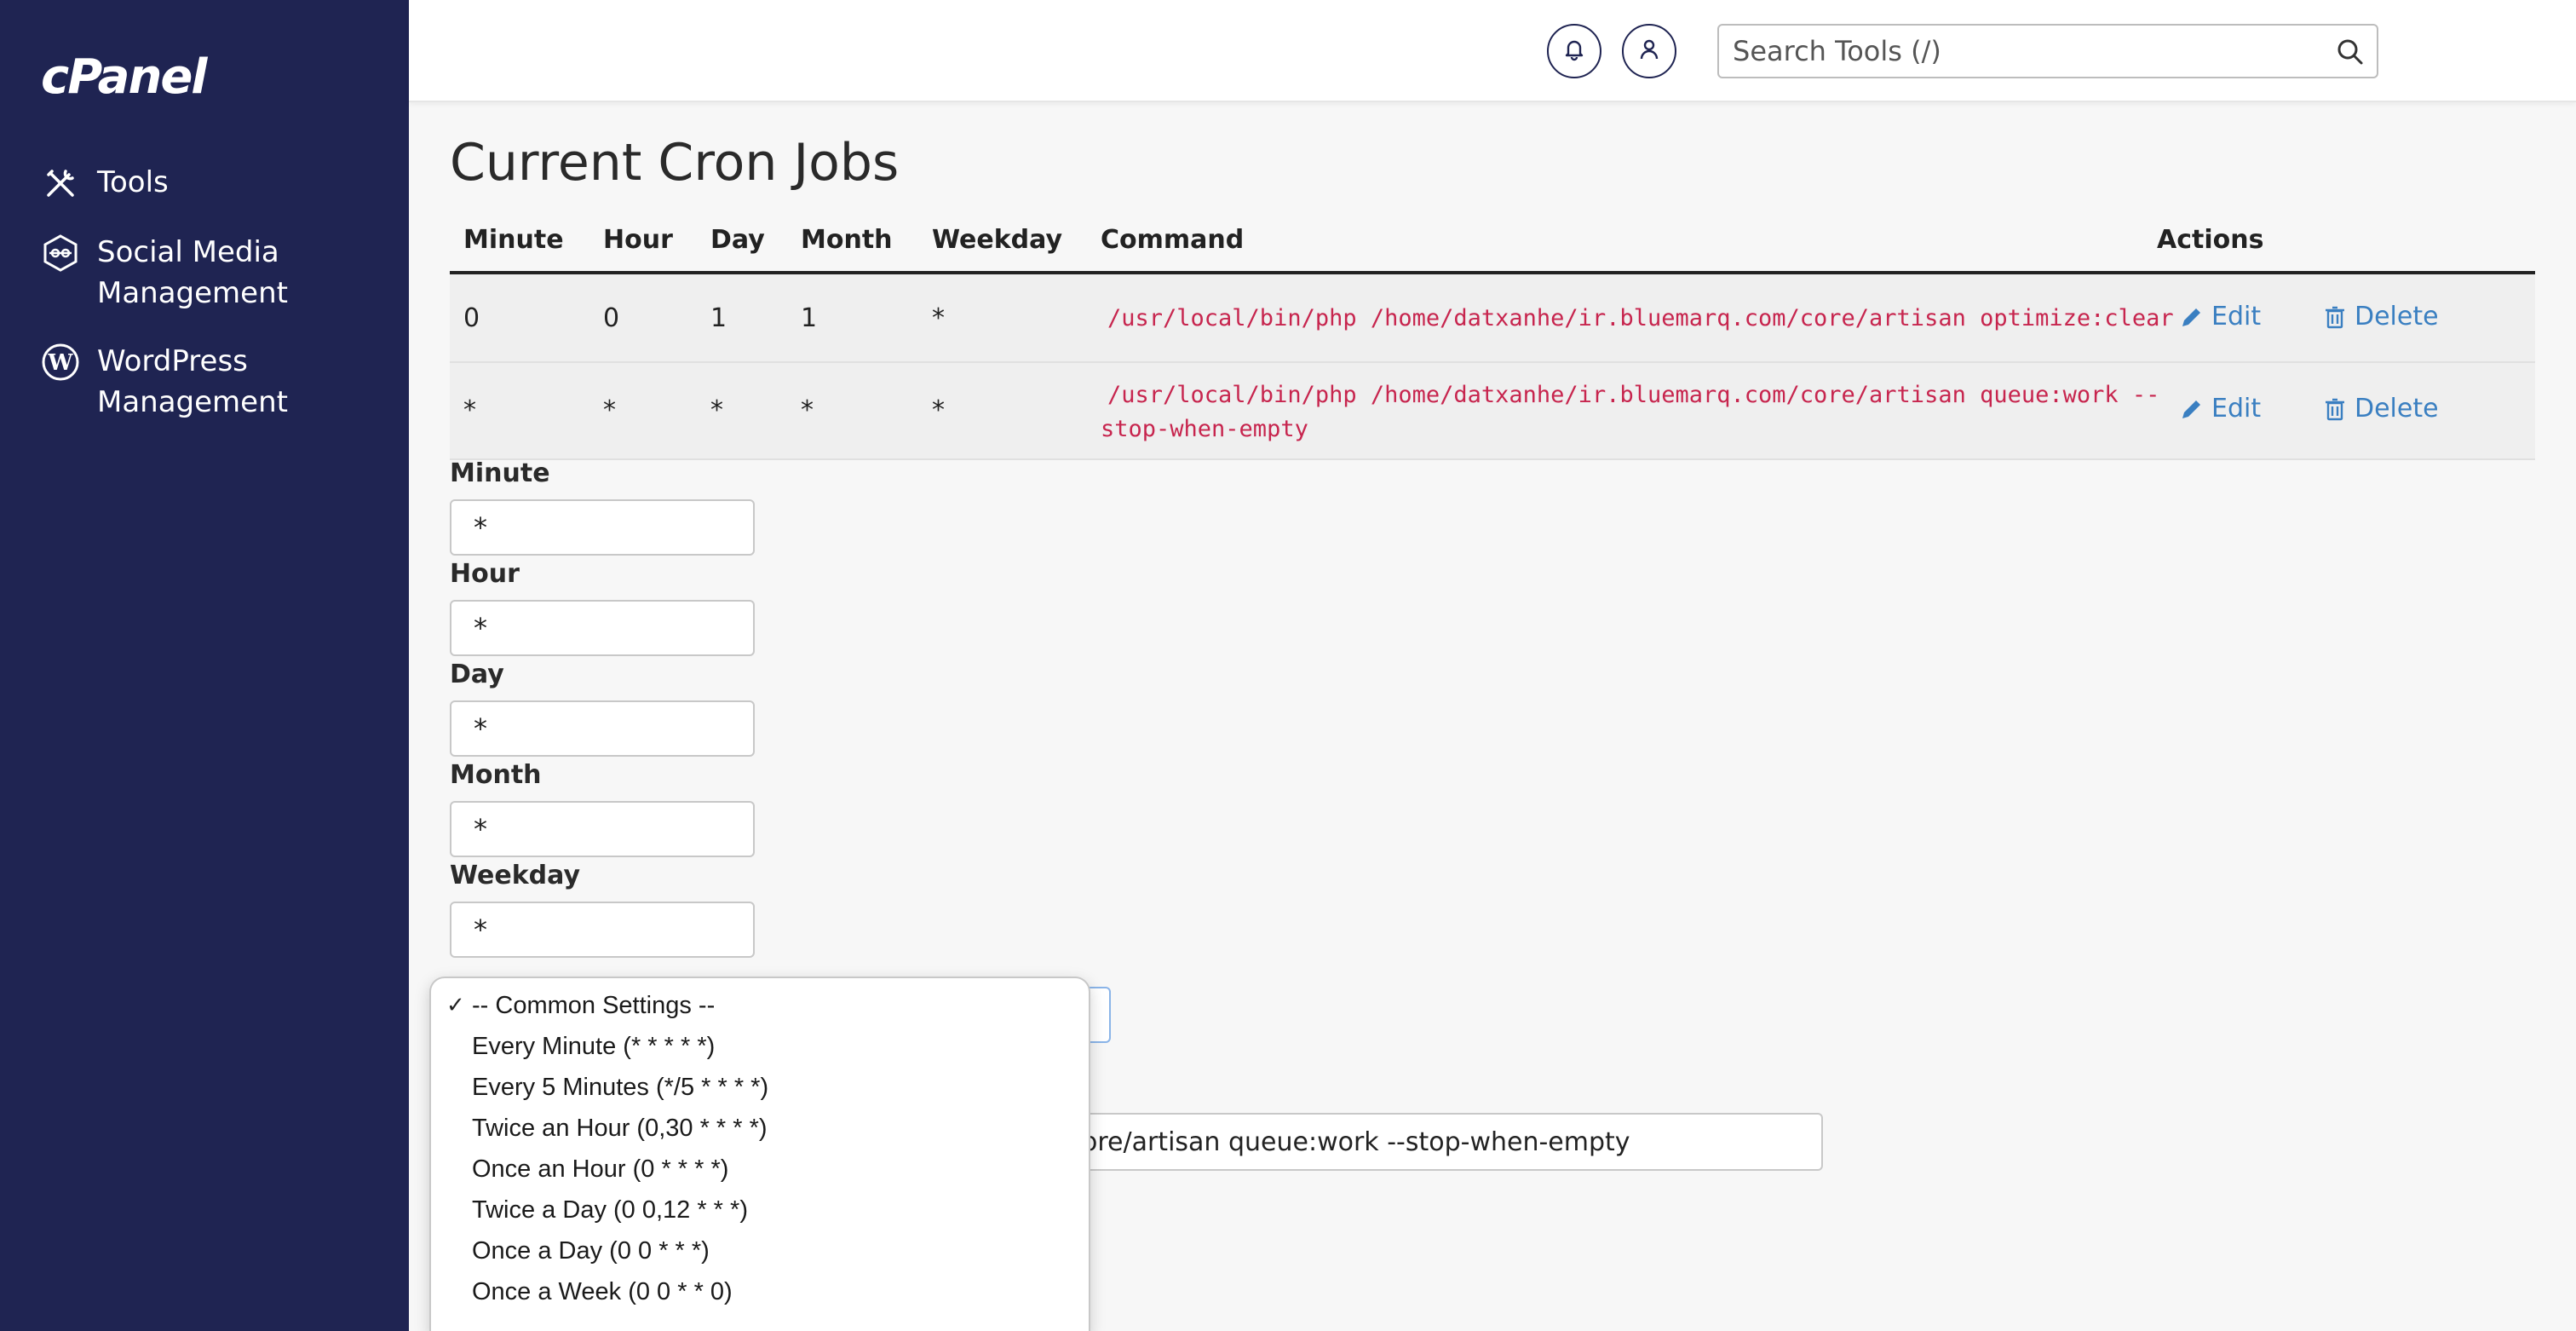 The height and width of the screenshot is (1331, 2576). I want to click on bell-icon, so click(1574, 51).